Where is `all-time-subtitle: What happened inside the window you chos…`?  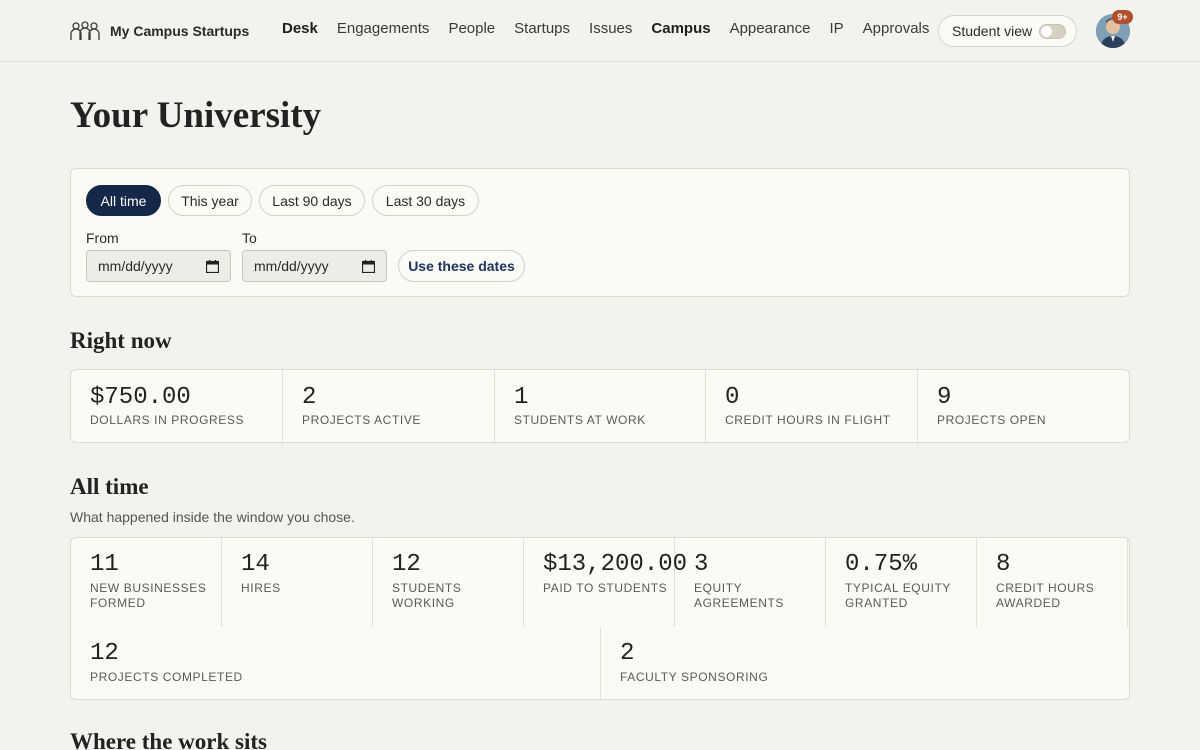 all-time-subtitle: What happened inside the window you chos… is located at coordinates (212, 517).